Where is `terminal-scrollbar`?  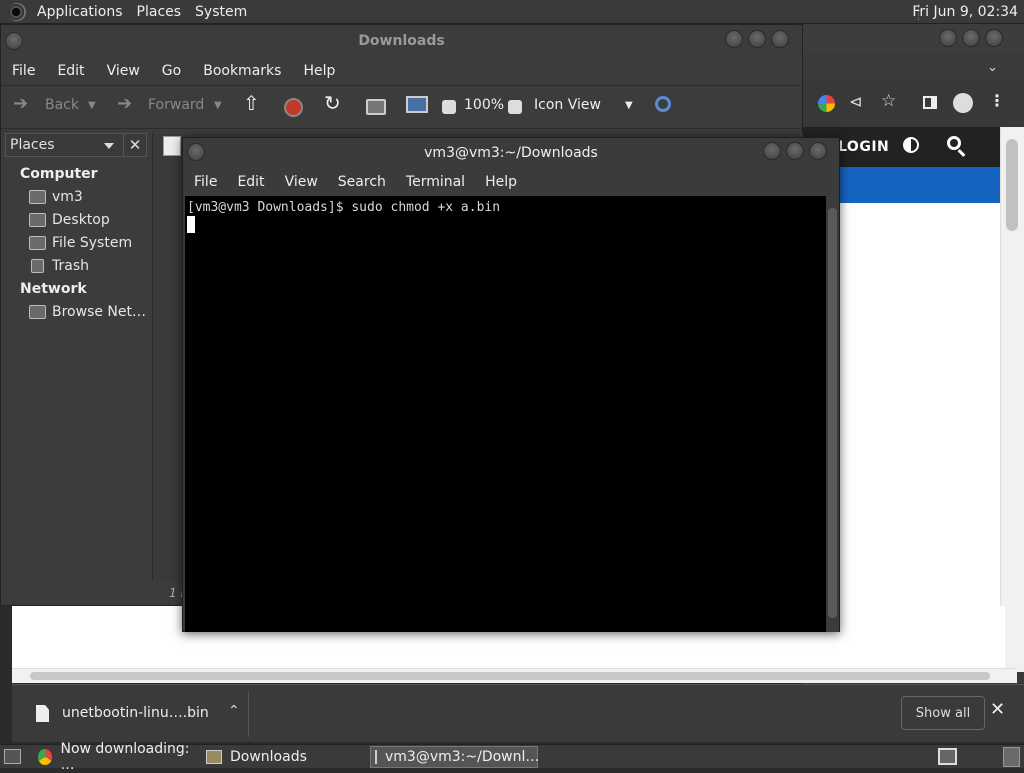 terminal-scrollbar is located at coordinates (832, 414).